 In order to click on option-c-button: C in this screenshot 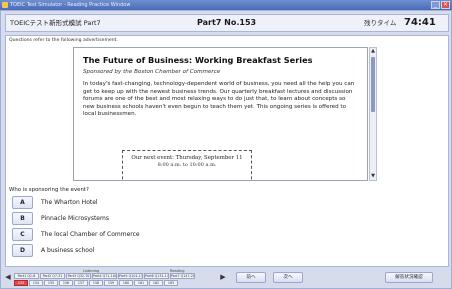, I will do `click(22, 234)`.